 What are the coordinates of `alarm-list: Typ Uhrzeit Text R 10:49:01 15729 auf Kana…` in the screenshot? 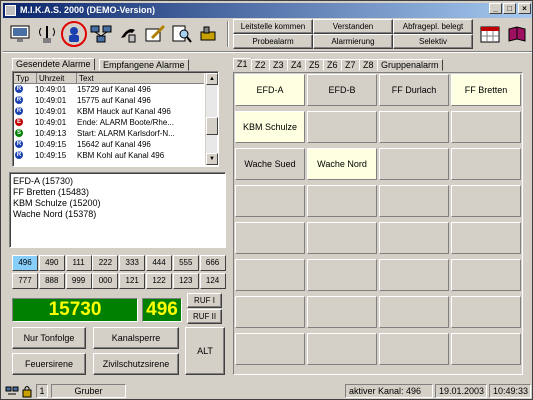 It's located at (115, 119).